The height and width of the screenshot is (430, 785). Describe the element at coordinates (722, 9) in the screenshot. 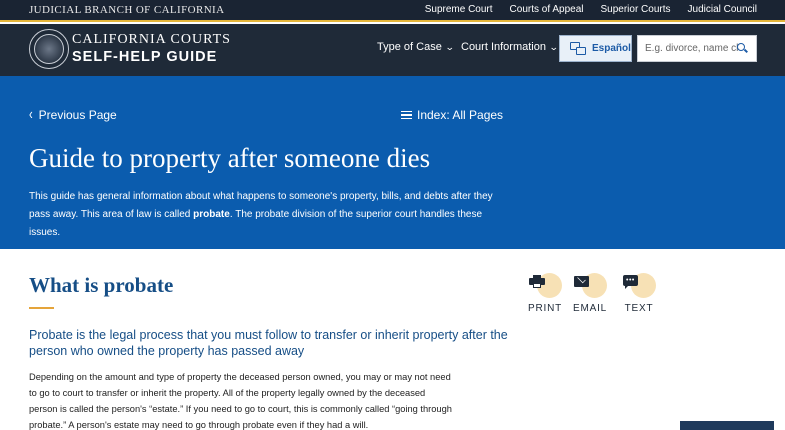

I see `judicial-council-link: Judicial Council` at that location.